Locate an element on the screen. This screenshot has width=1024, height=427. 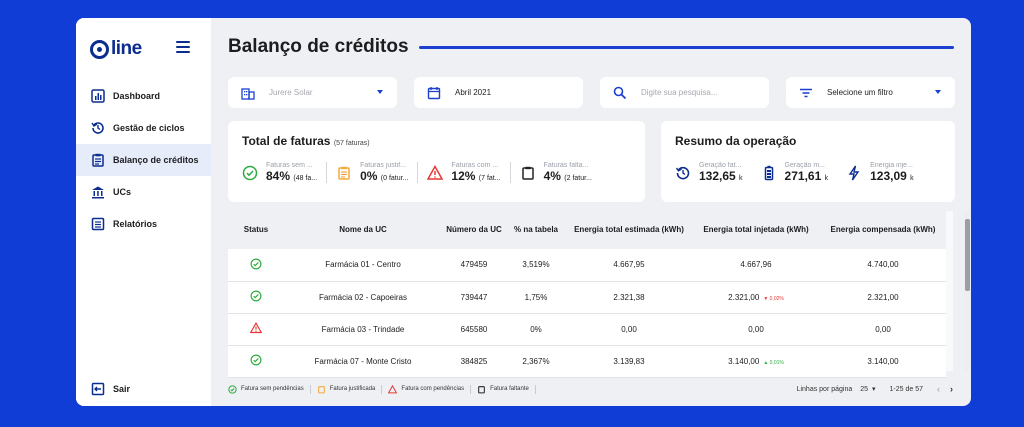
building-icon is located at coordinates (98, 192).